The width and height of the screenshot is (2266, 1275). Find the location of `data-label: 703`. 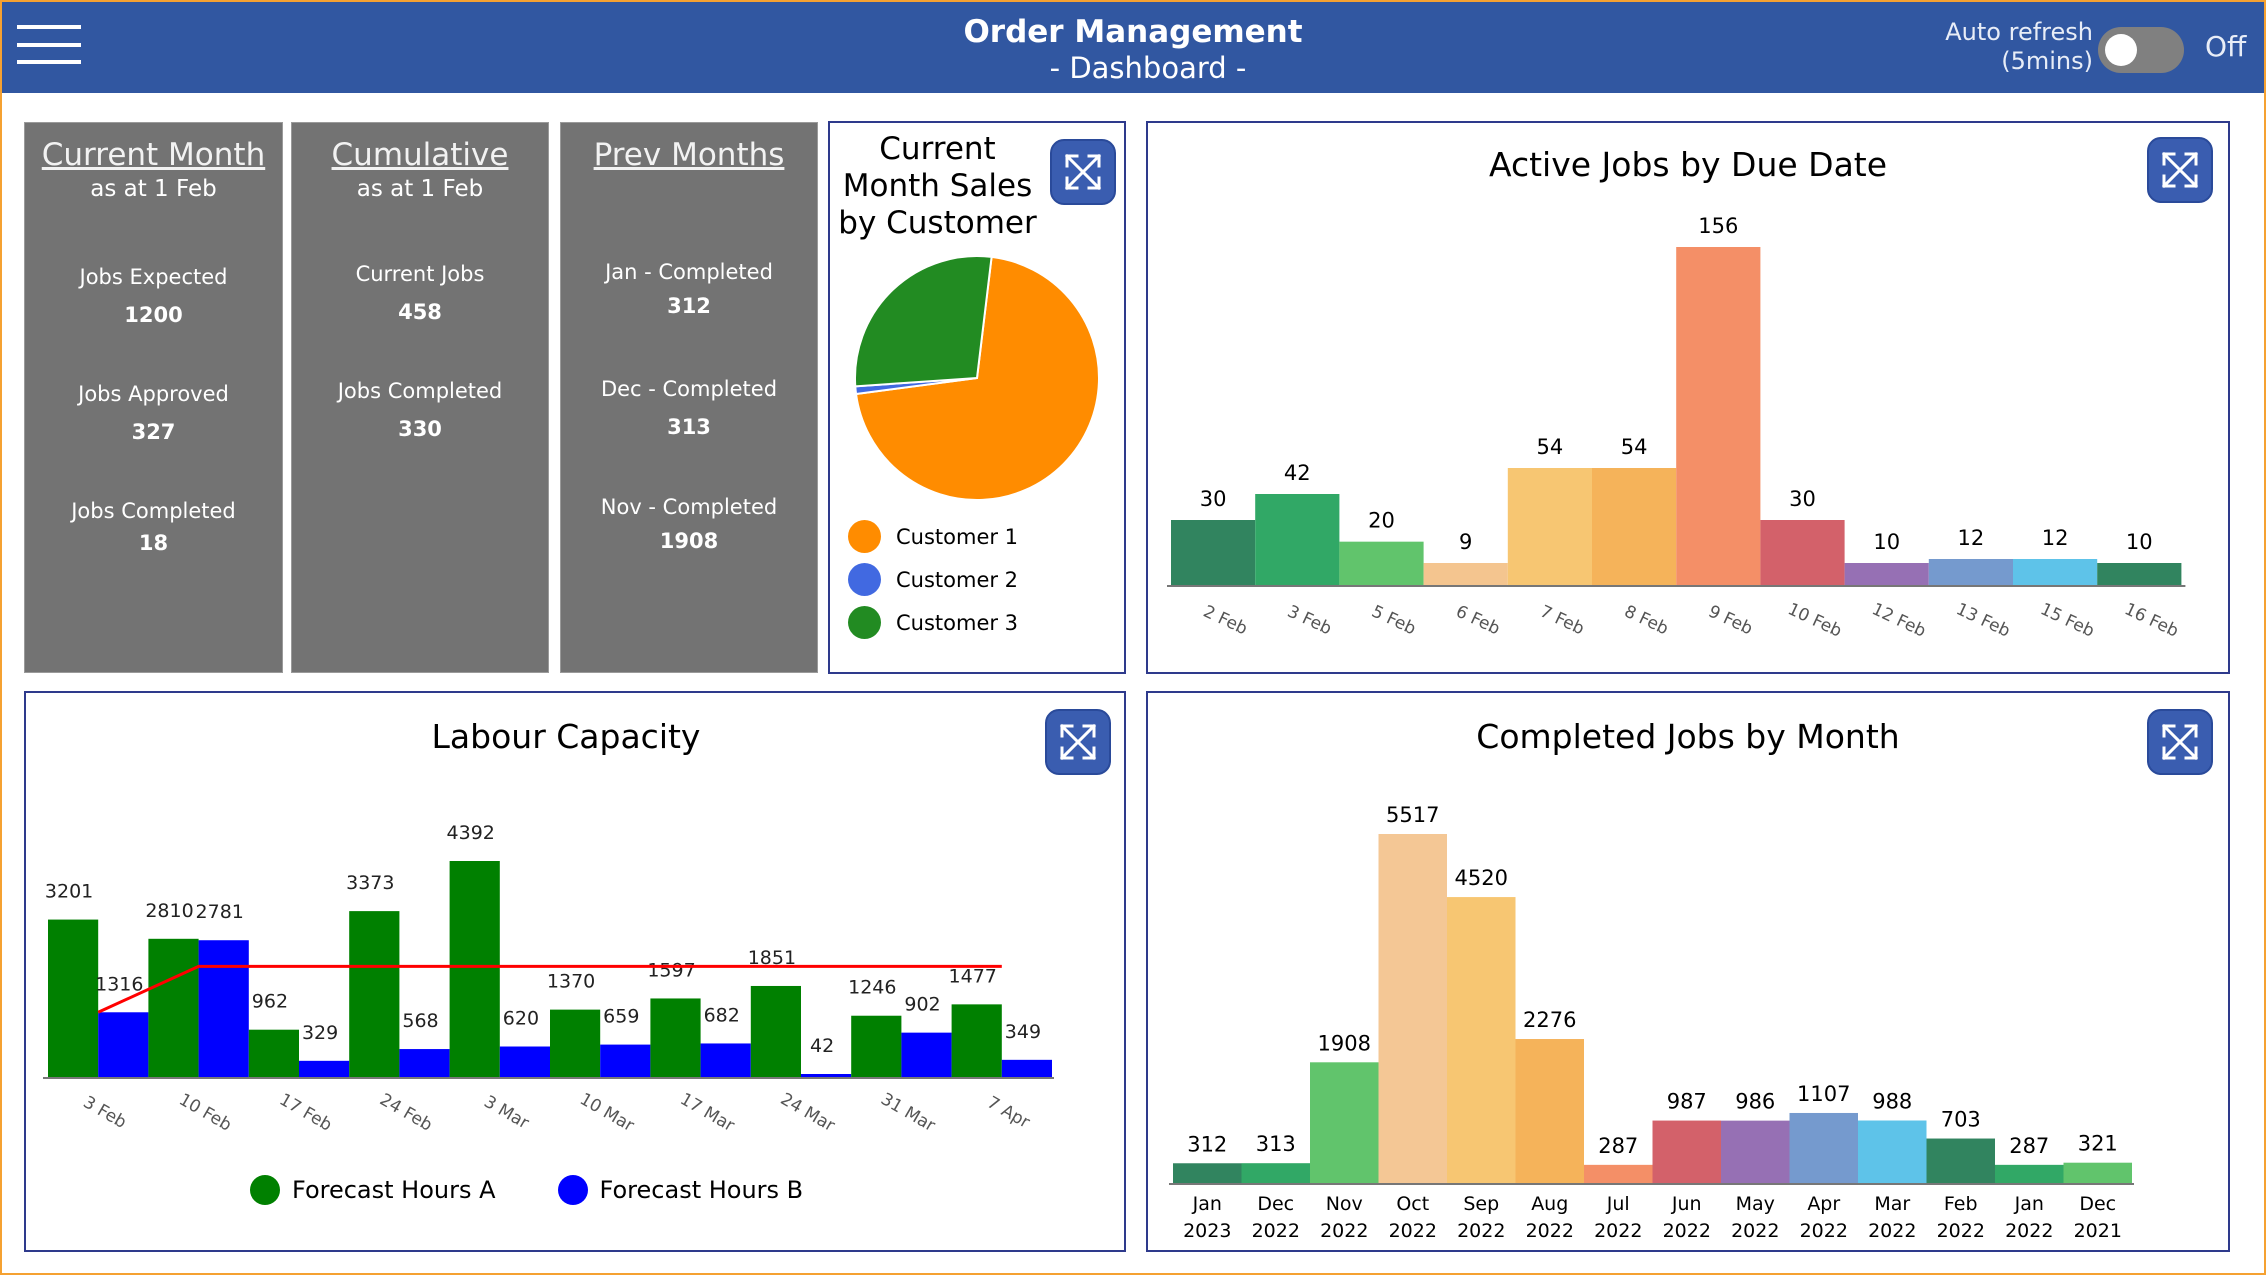

data-label: 703 is located at coordinates (1961, 1120).